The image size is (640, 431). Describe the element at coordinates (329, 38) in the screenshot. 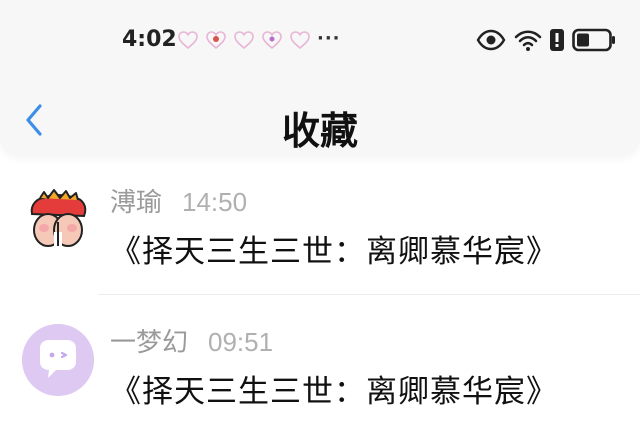

I see `more-notifications-icon: ···` at that location.